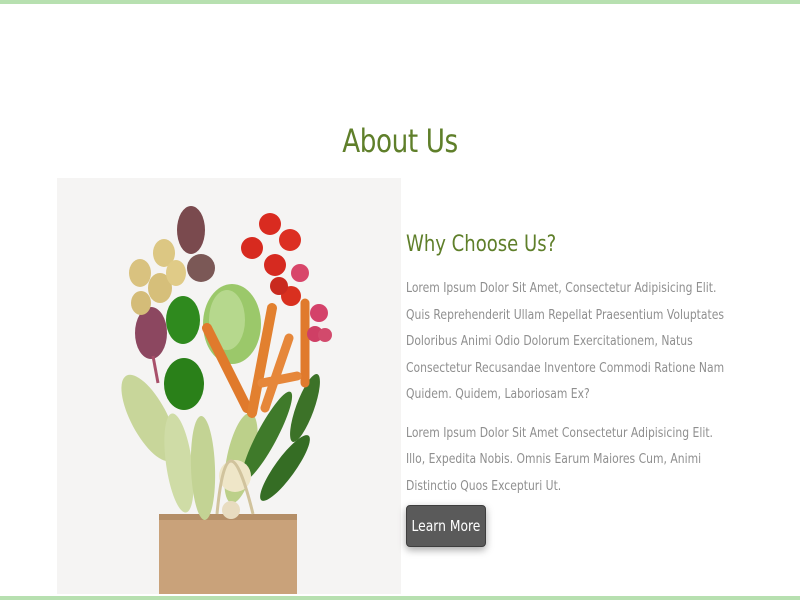 This screenshot has width=800, height=600. I want to click on top-border, so click(400, 2).